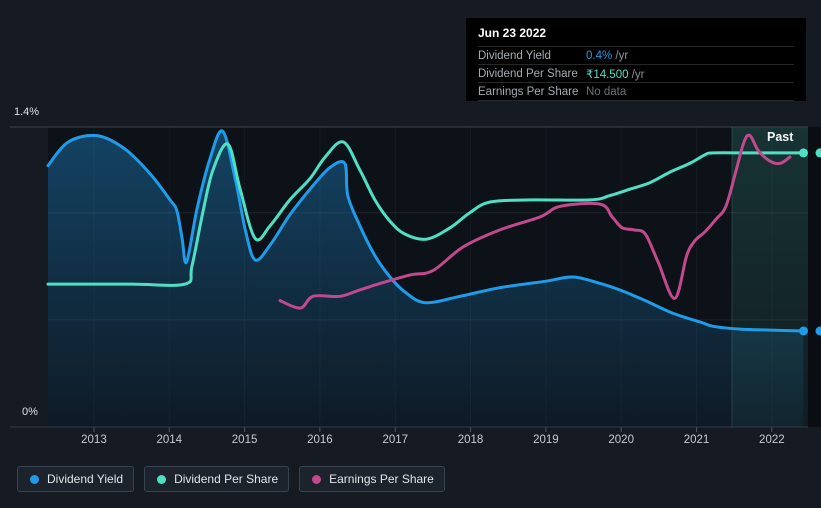 This screenshot has height=508, width=821. What do you see at coordinates (514, 55) in the screenshot?
I see `tooltip-label: Dividend Yield` at bounding box center [514, 55].